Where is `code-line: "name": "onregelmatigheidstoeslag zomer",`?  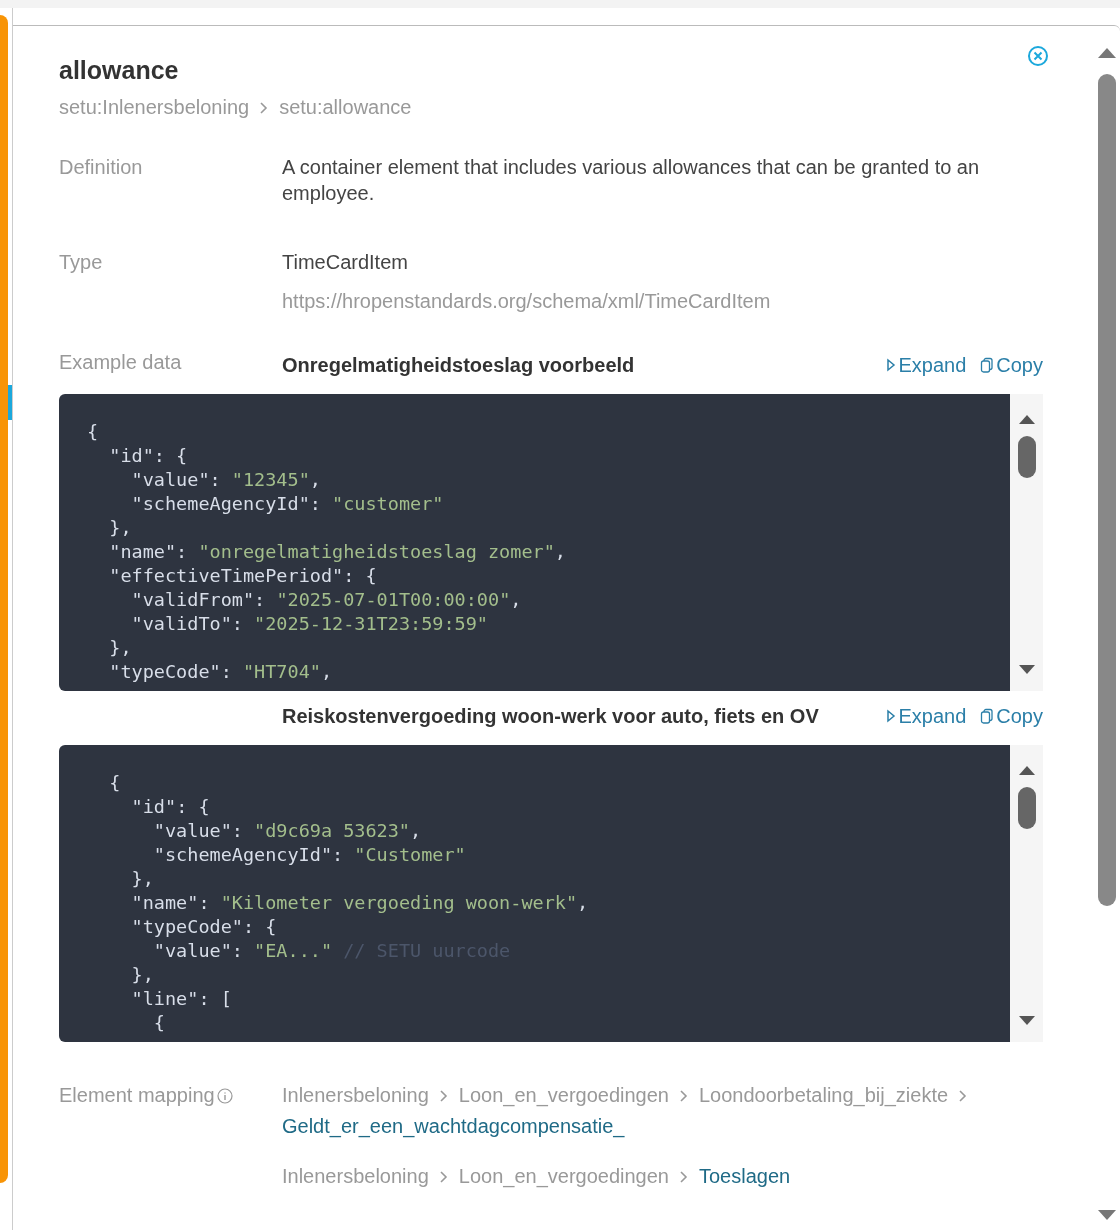
code-line: "name": "onregelmatigheidstoeslag zomer", is located at coordinates (337, 552).